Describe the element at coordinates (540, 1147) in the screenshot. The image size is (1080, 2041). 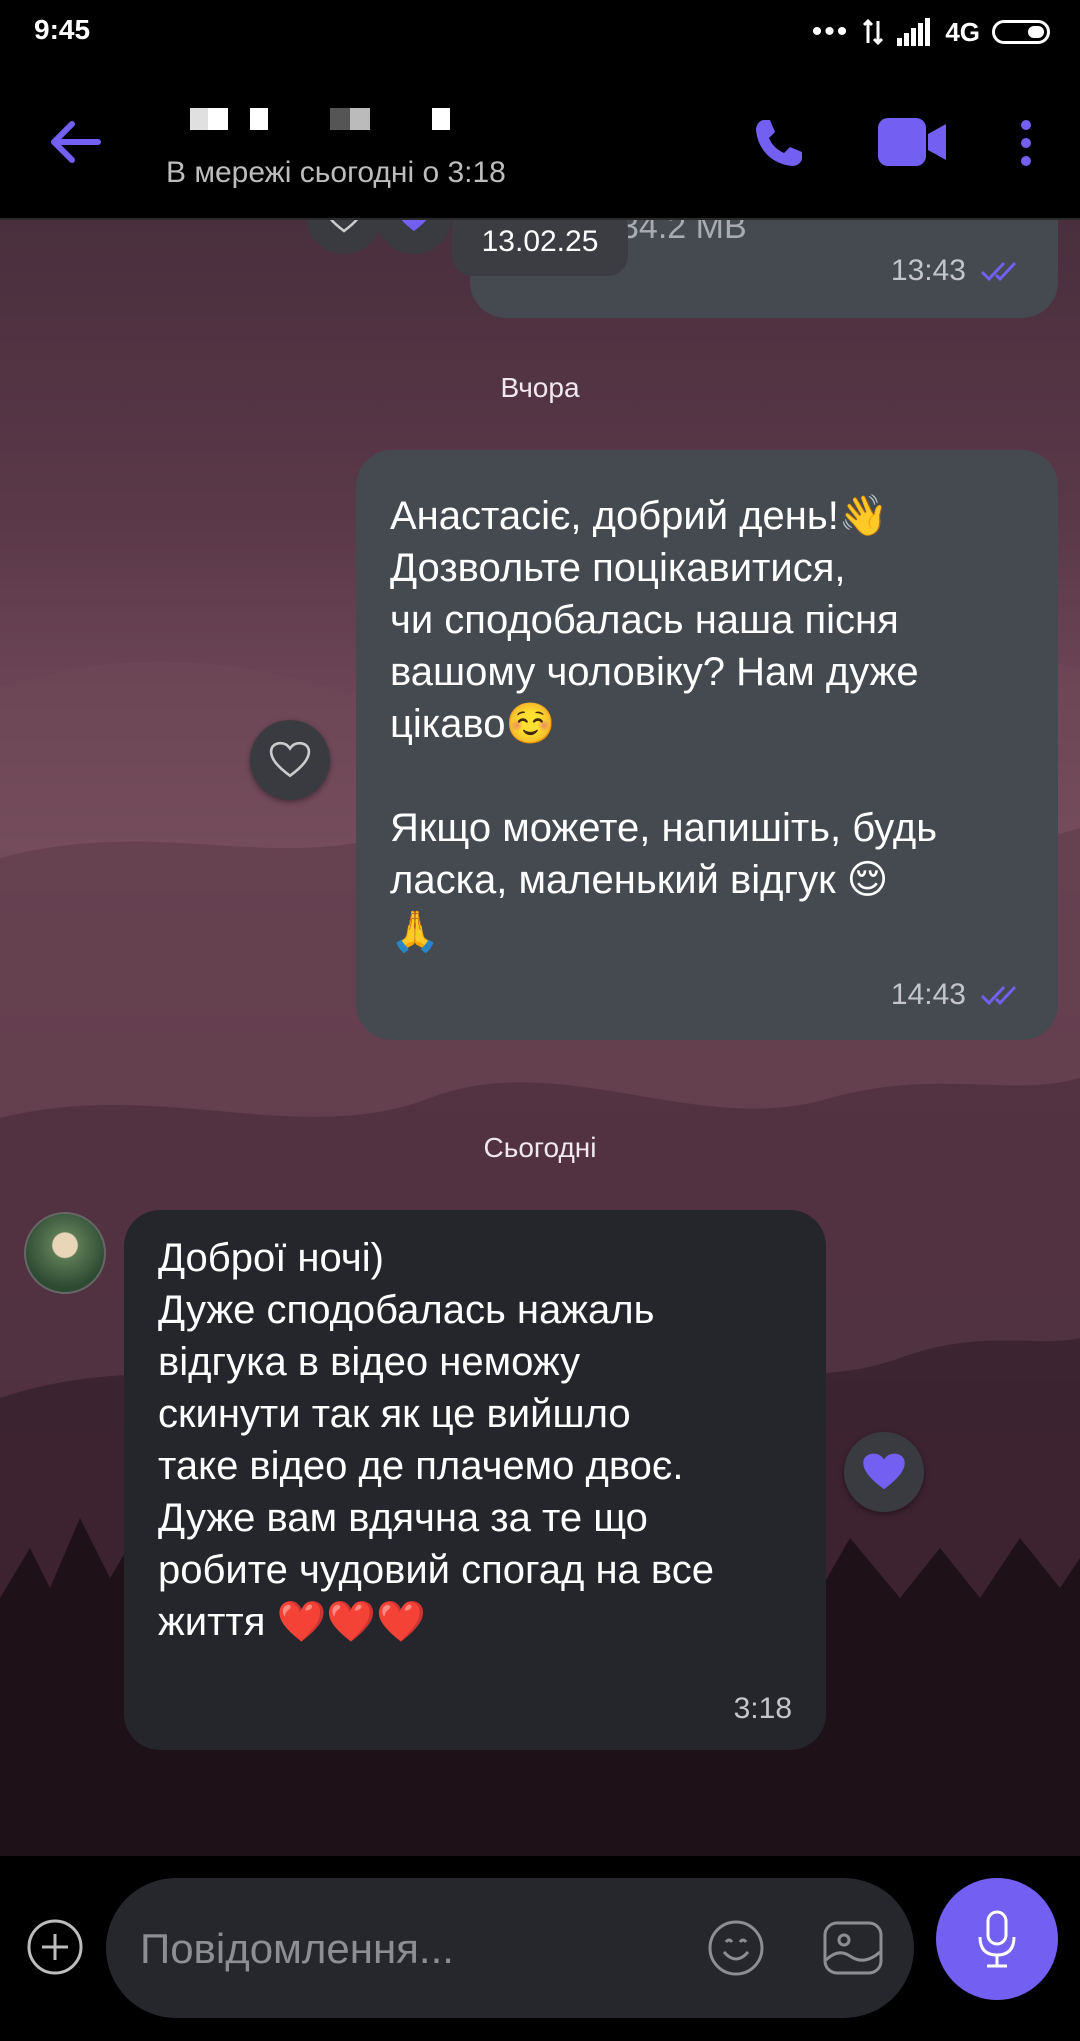
I see `date-separator-today: Сьогодні` at that location.